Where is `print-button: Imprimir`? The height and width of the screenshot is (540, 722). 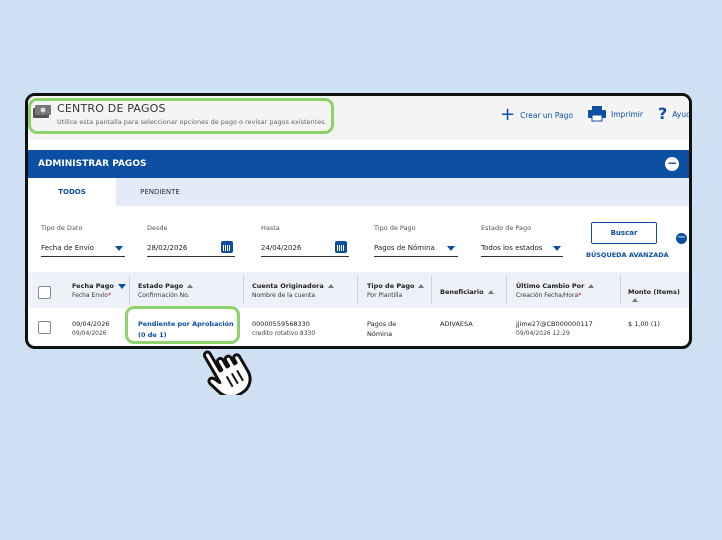
print-button: Imprimir is located at coordinates (615, 114).